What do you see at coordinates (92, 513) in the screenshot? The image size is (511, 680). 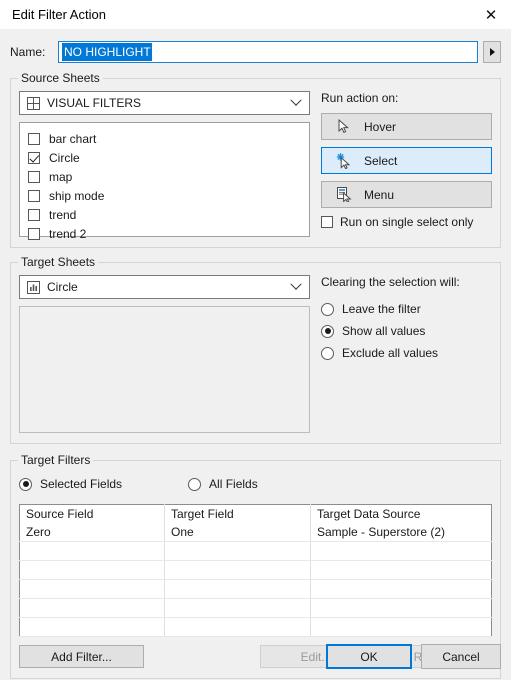 I see `column-header-source-field: Source Field` at bounding box center [92, 513].